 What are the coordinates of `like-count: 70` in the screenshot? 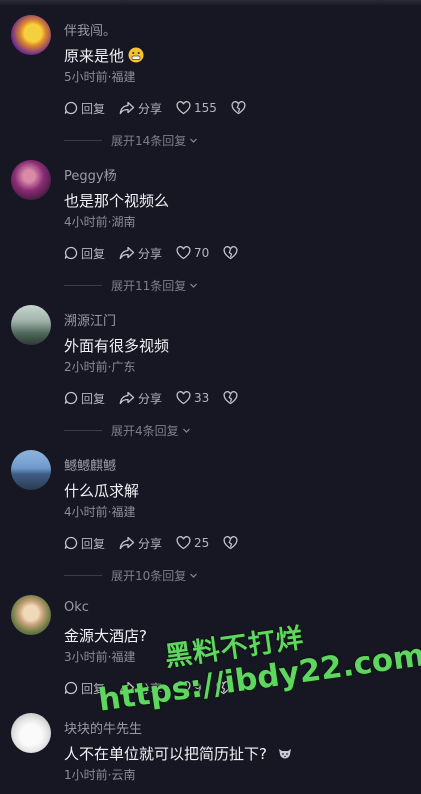 It's located at (202, 253).